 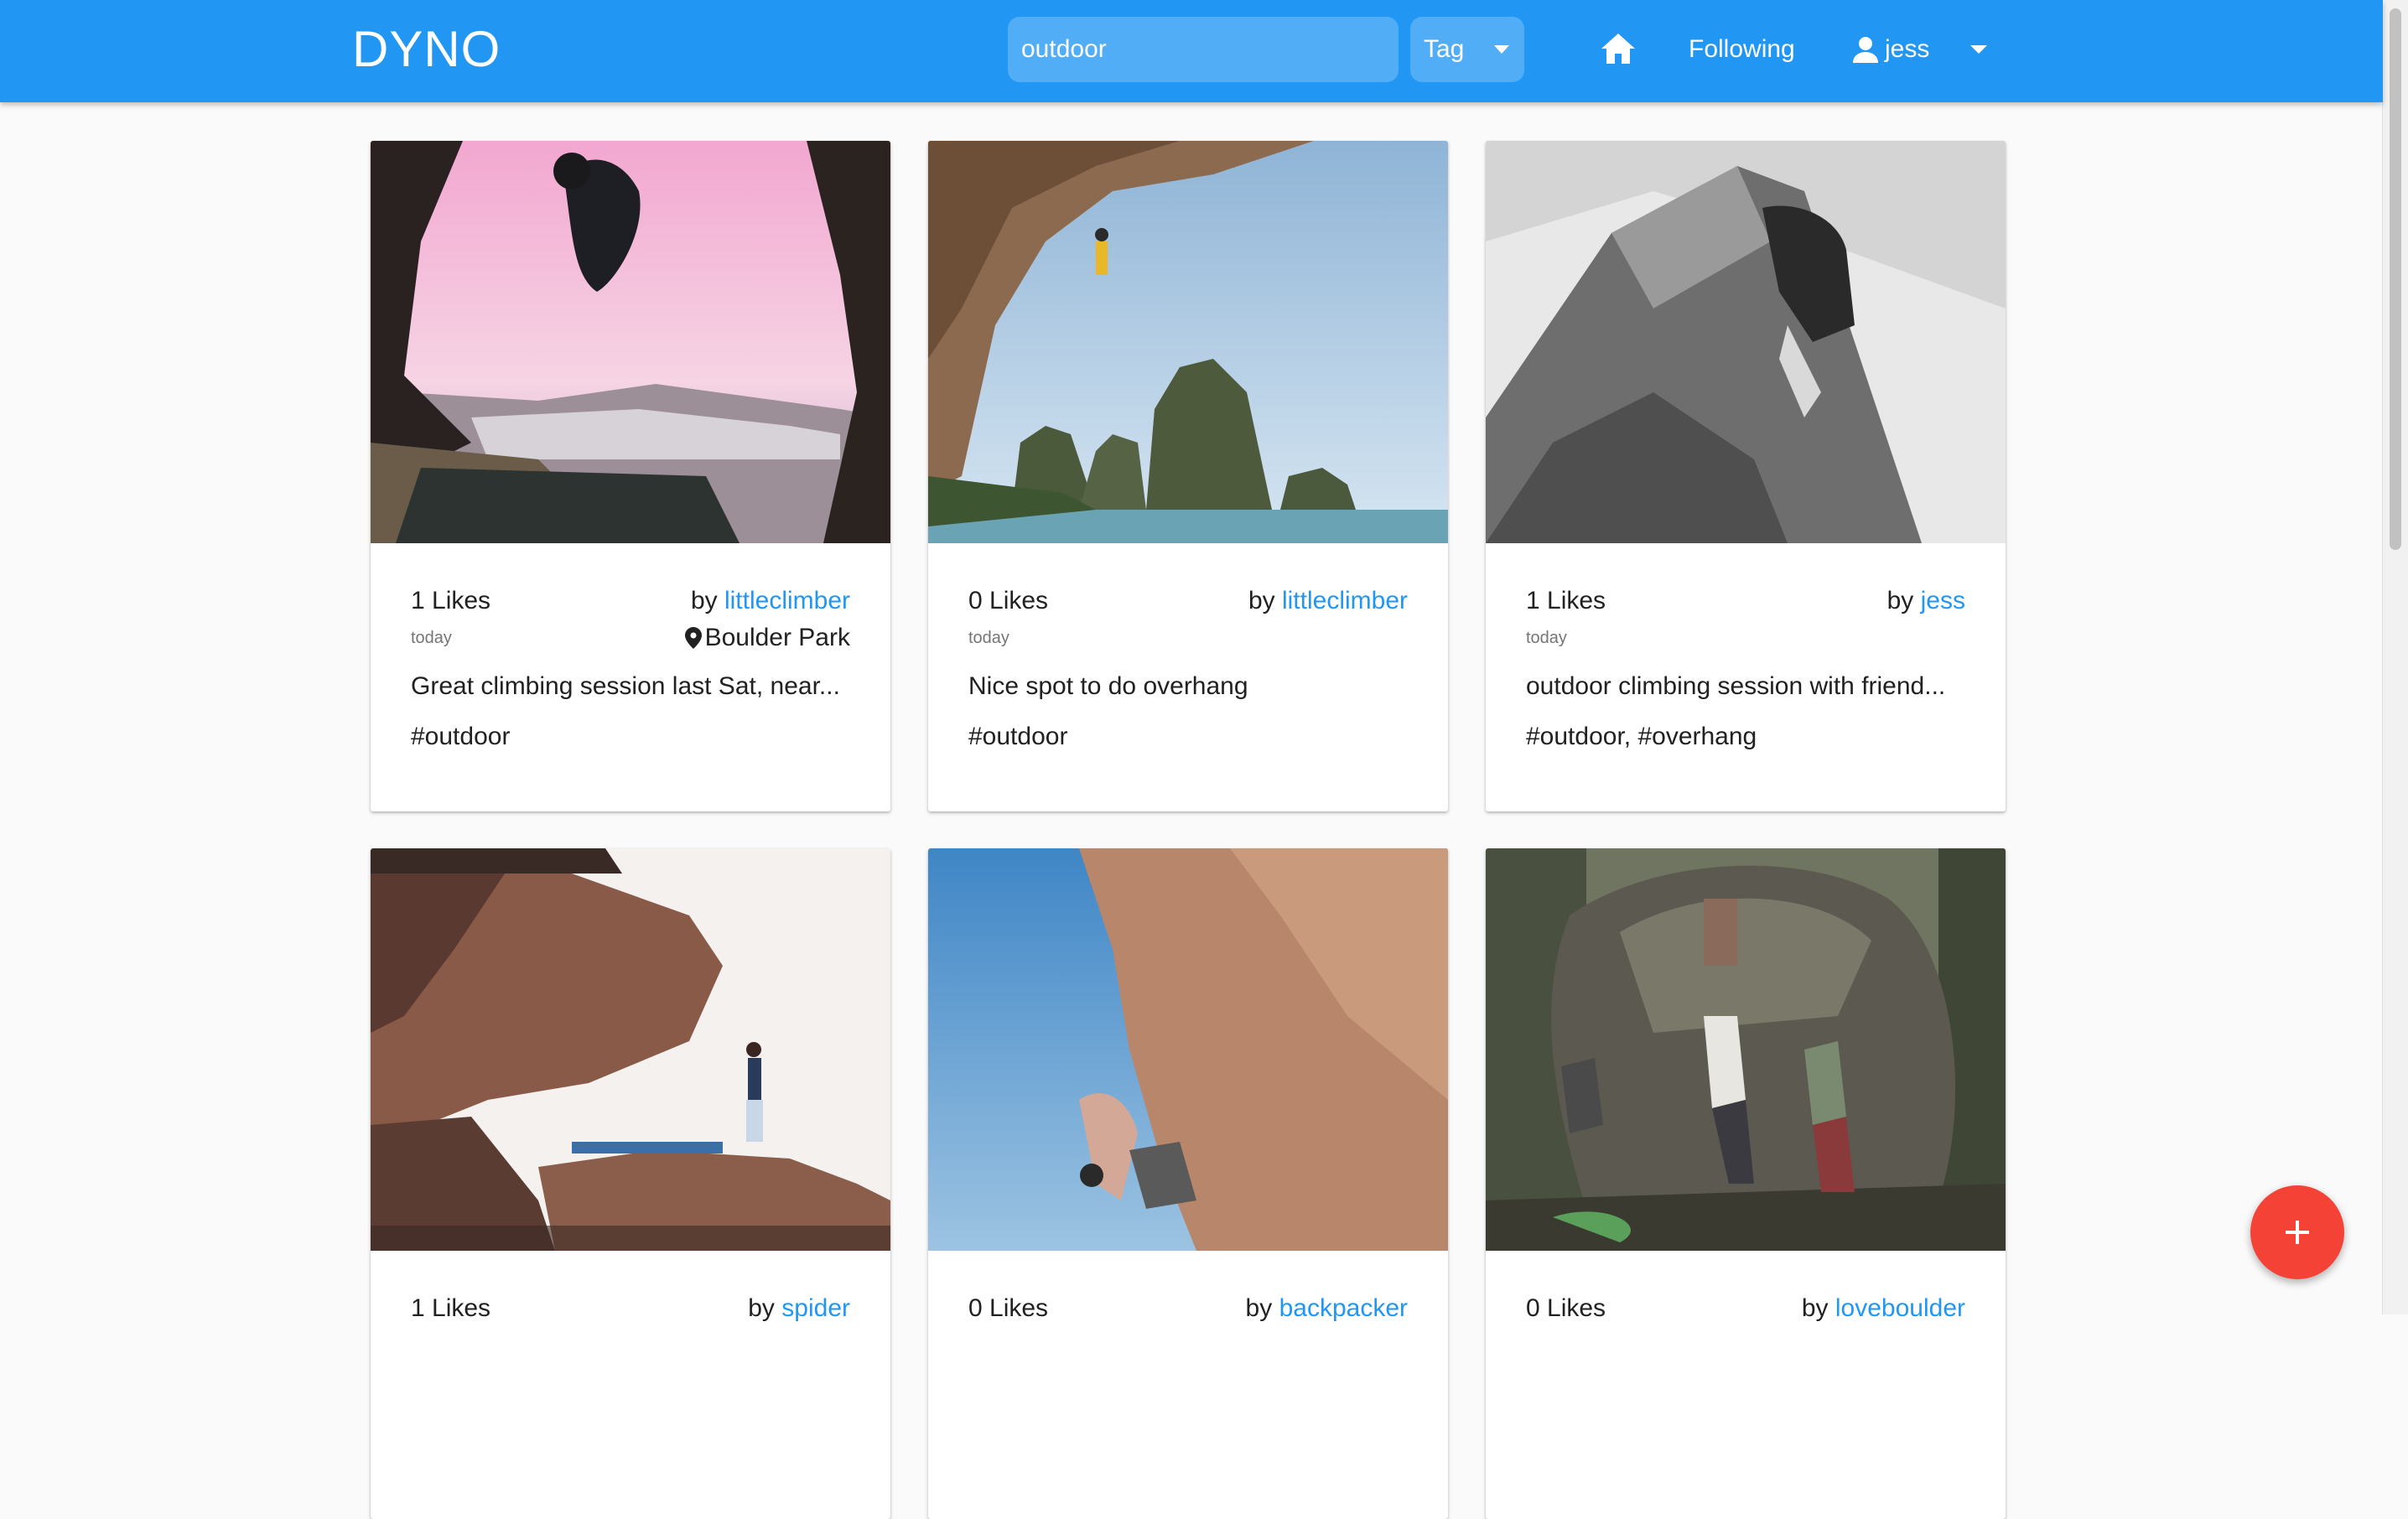 I want to click on author-byline: by spider, so click(x=799, y=1308).